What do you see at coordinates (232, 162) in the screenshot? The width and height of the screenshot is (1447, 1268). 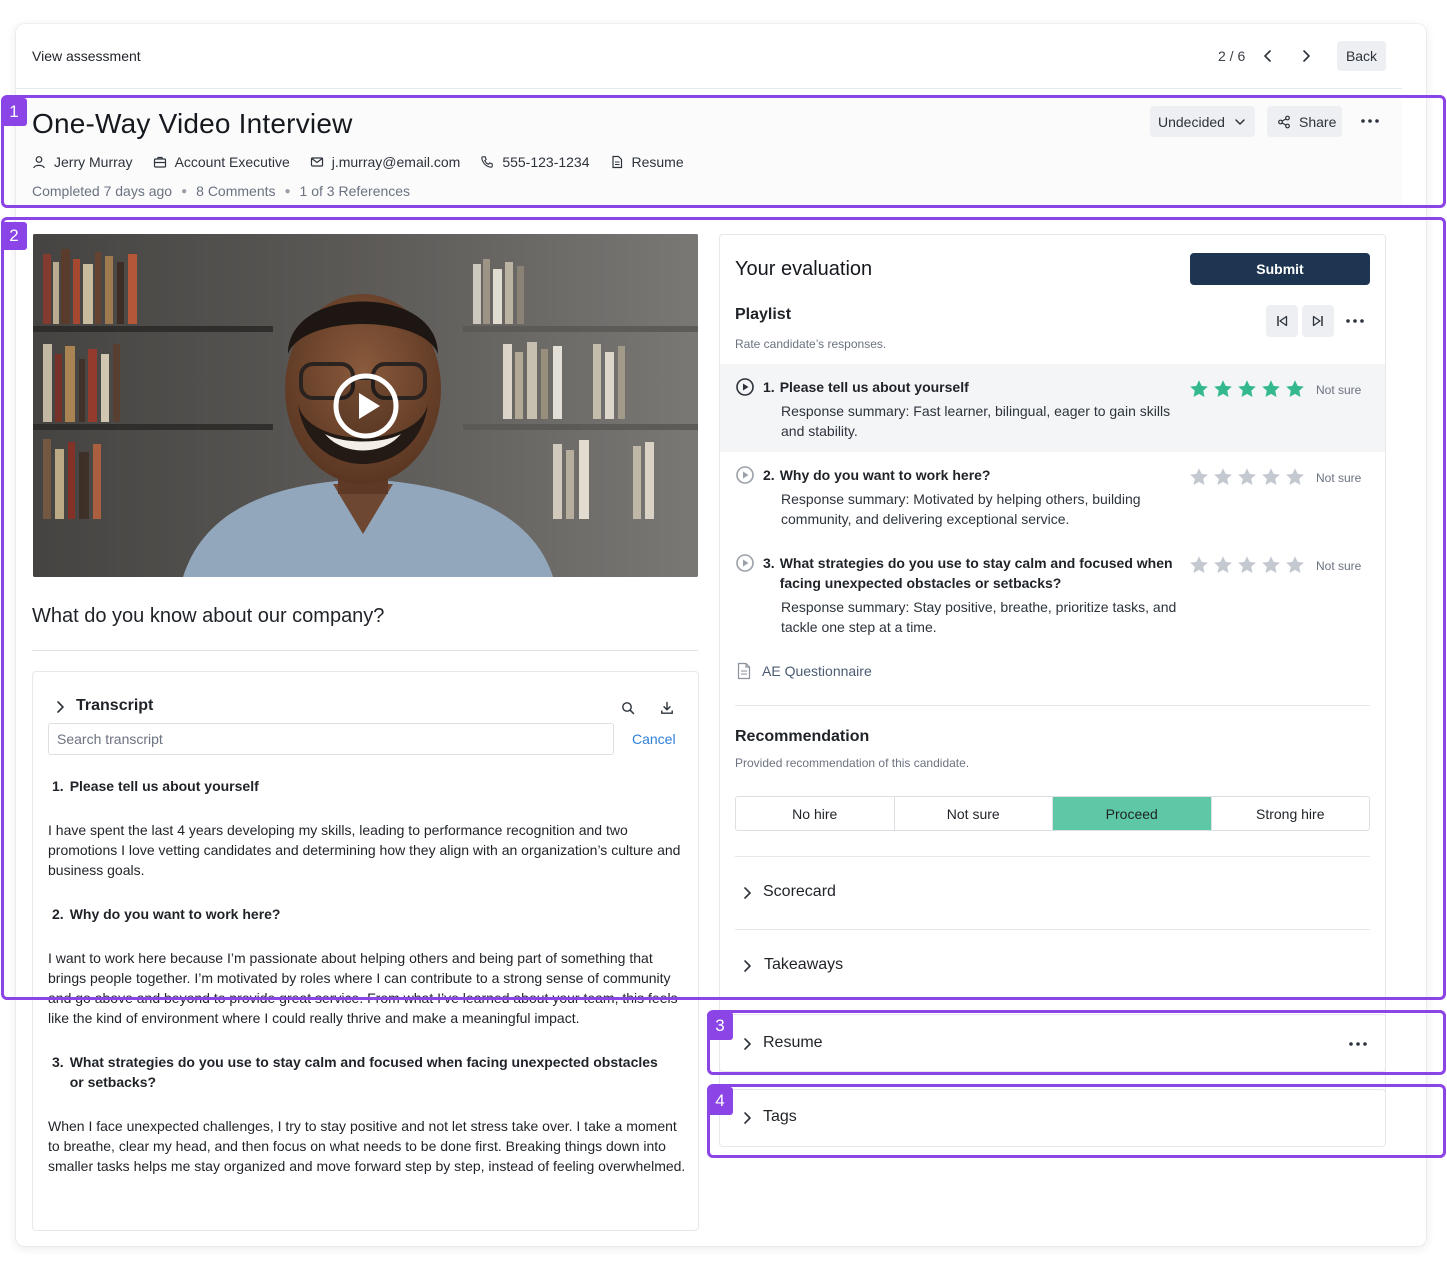 I see `candidate-role: Account Executive` at bounding box center [232, 162].